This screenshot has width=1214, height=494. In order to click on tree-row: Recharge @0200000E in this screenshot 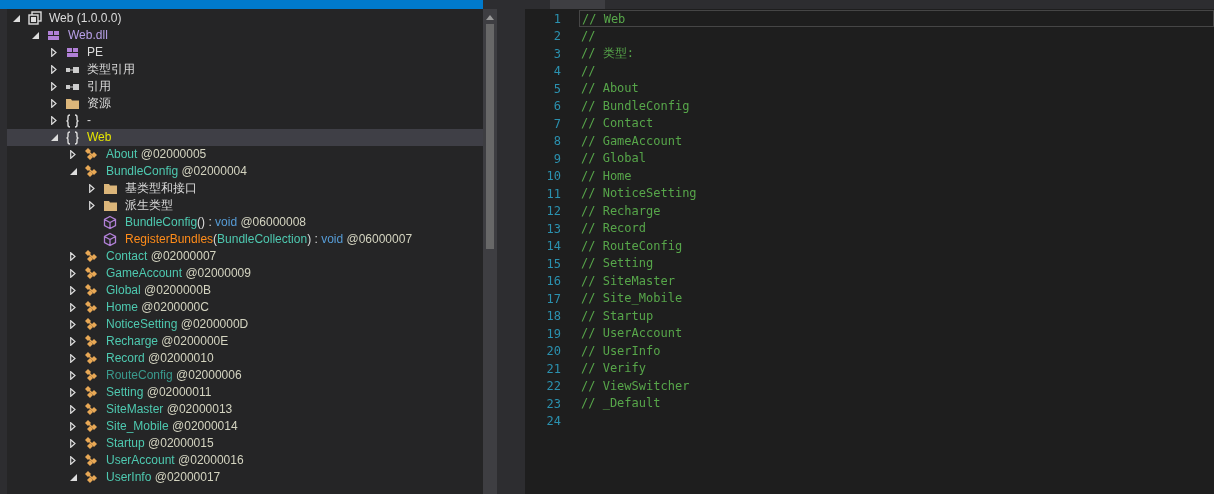, I will do `click(245, 341)`.